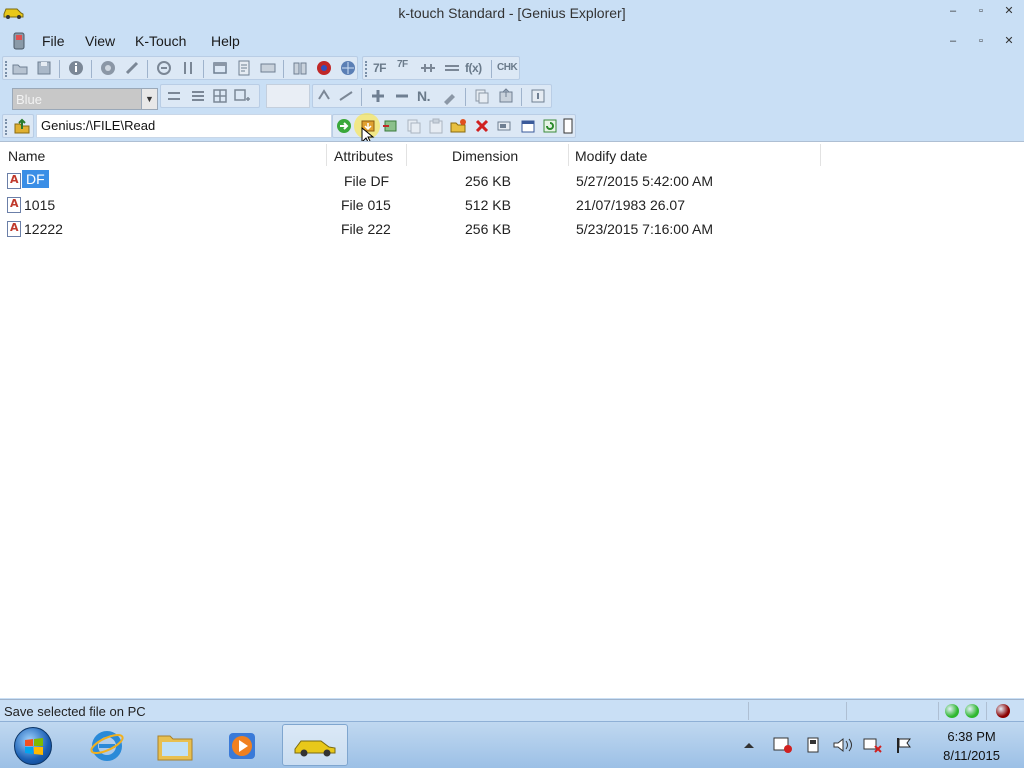  I want to click on child-maximize-button: ▫, so click(981, 41).